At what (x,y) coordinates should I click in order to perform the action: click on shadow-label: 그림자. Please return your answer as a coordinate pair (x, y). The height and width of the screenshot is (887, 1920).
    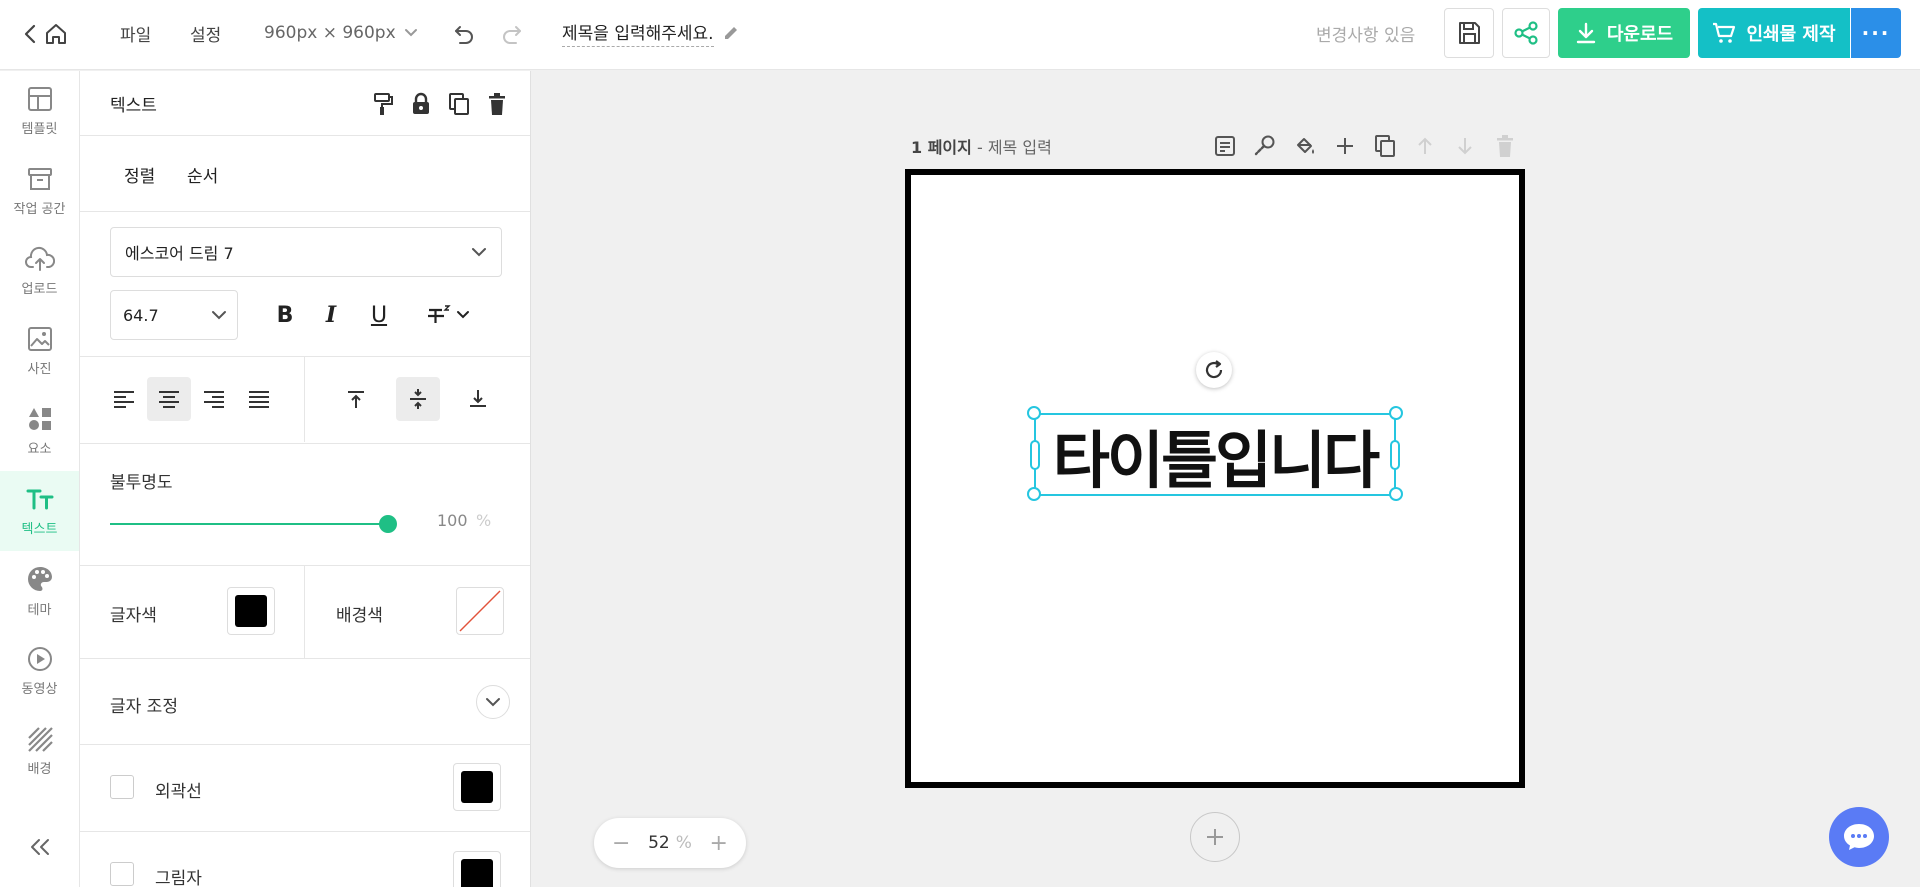
    Looking at the image, I should click on (178, 878).